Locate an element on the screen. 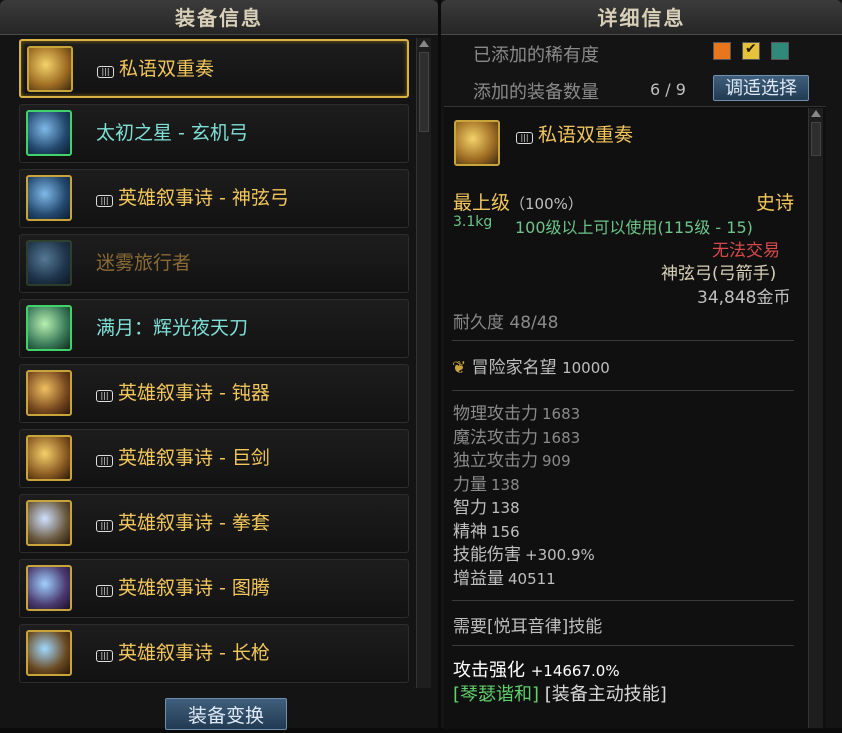 The width and height of the screenshot is (842, 733). stat-row: 魔法攻击力 1683 is located at coordinates (517, 437).